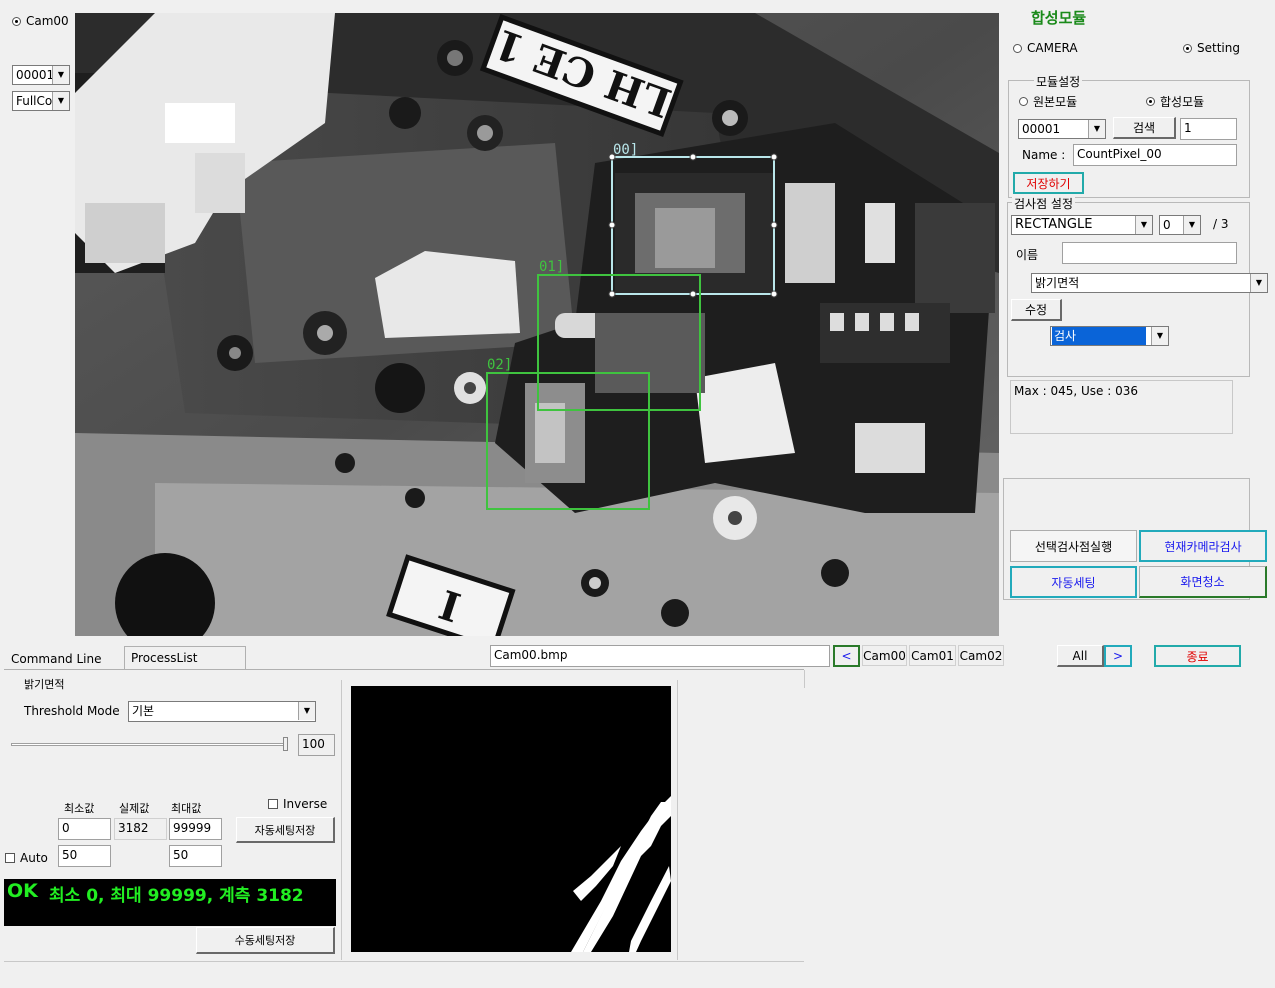  Describe the element at coordinates (1054, 224) in the screenshot. I see `shape-combo-value: RECTANGLE` at that location.